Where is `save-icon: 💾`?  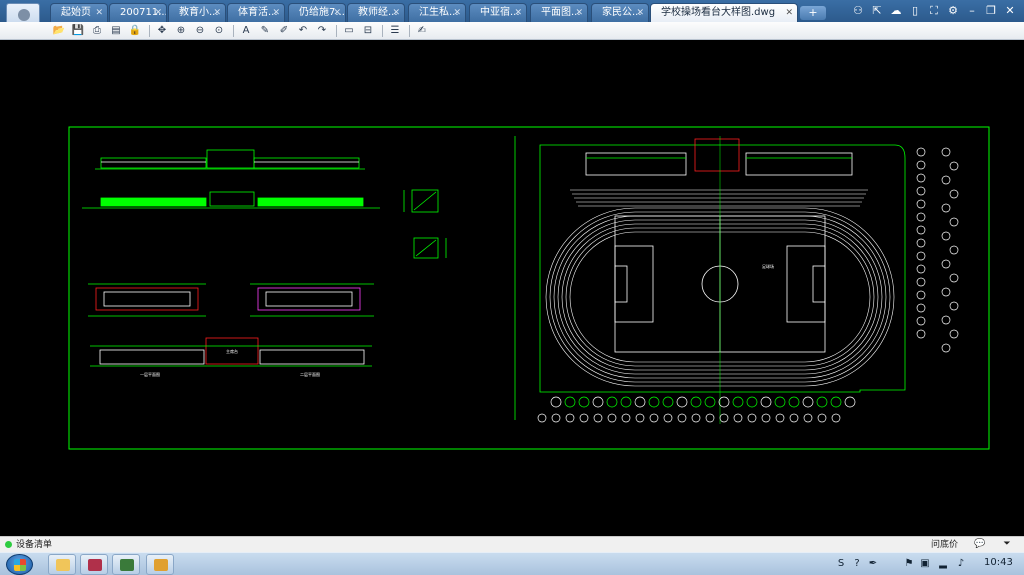
save-icon: 💾 is located at coordinates (78, 31).